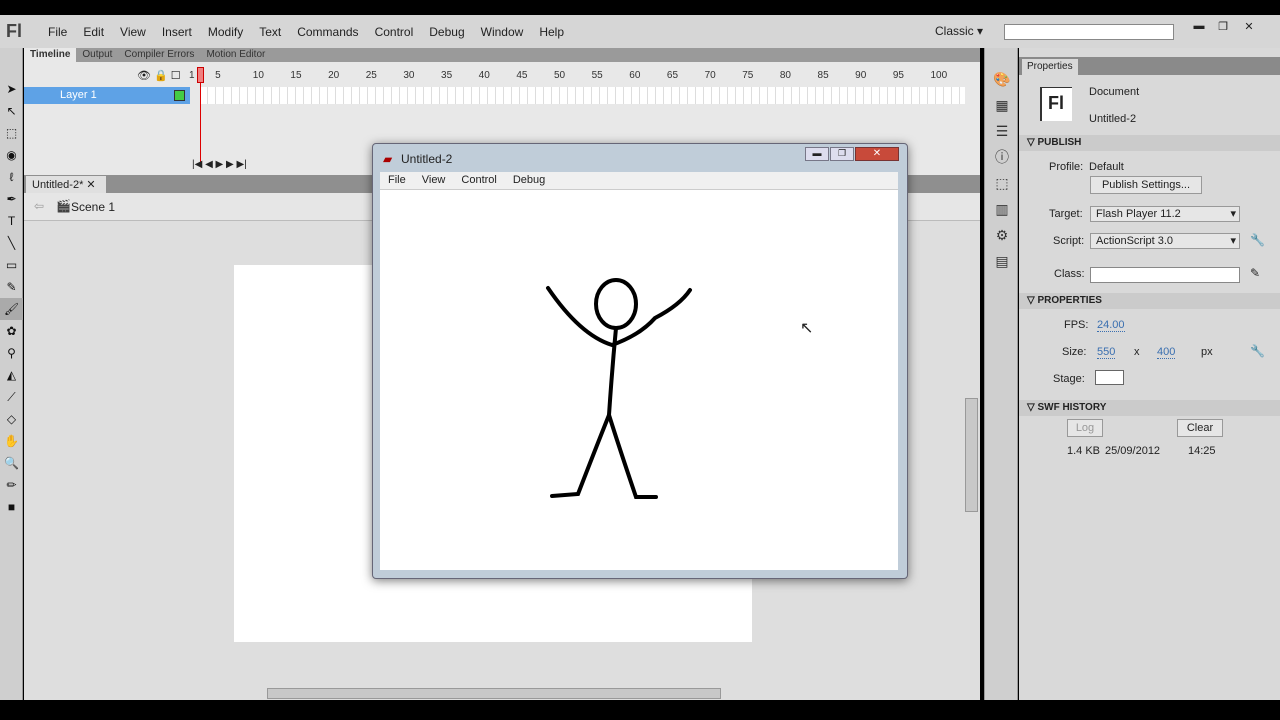 The image size is (1280, 720). I want to click on close-button: ✕, so click(1249, 27).